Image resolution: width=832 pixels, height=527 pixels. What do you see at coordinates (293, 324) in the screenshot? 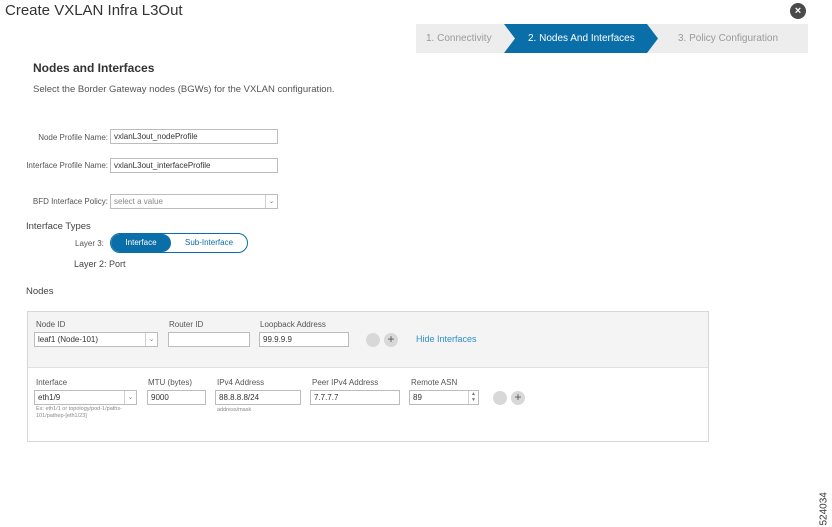
I see `loopback-label: Loopback Address` at bounding box center [293, 324].